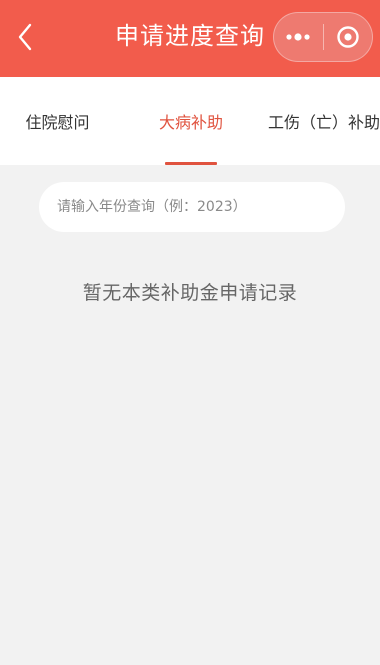  I want to click on more-button, so click(298, 37).